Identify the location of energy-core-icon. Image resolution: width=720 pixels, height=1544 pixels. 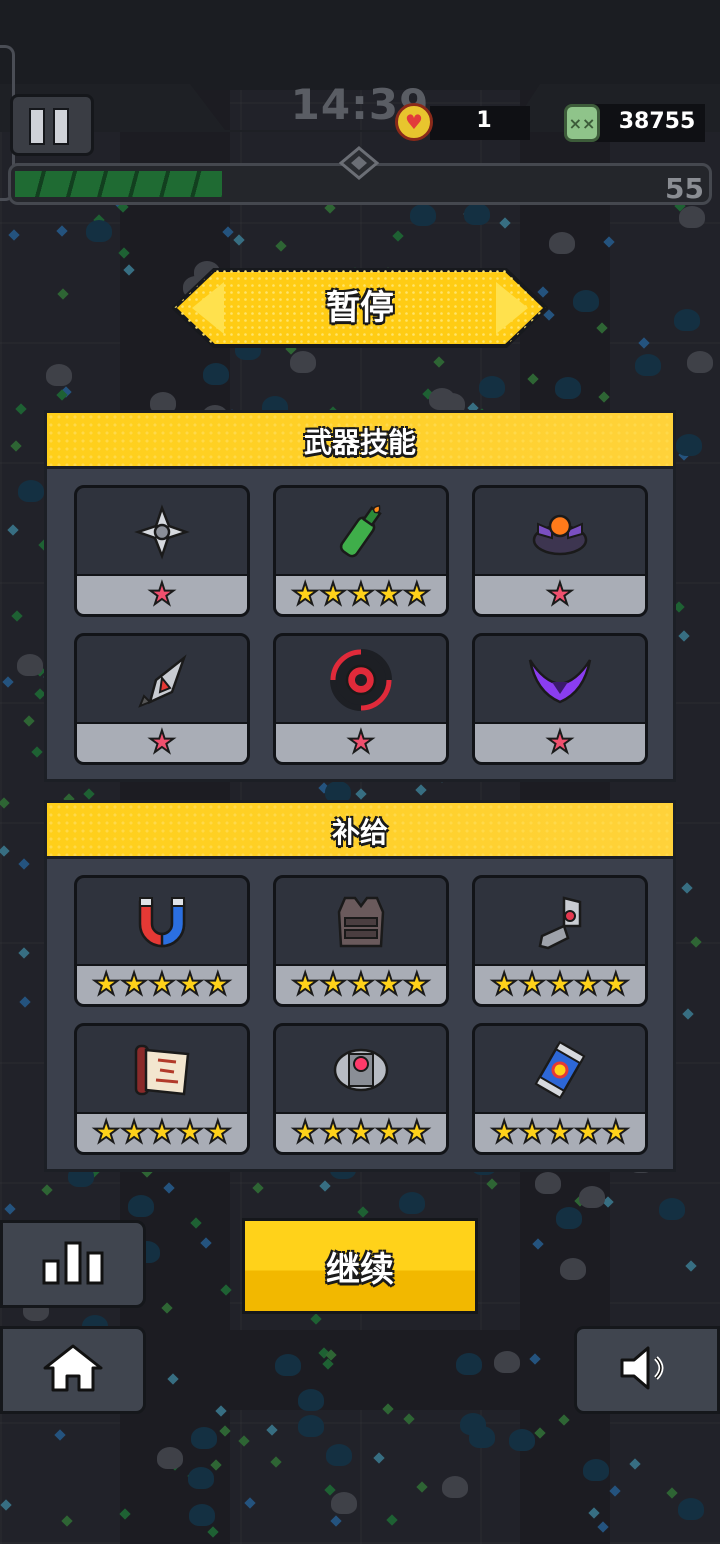
(361, 1070).